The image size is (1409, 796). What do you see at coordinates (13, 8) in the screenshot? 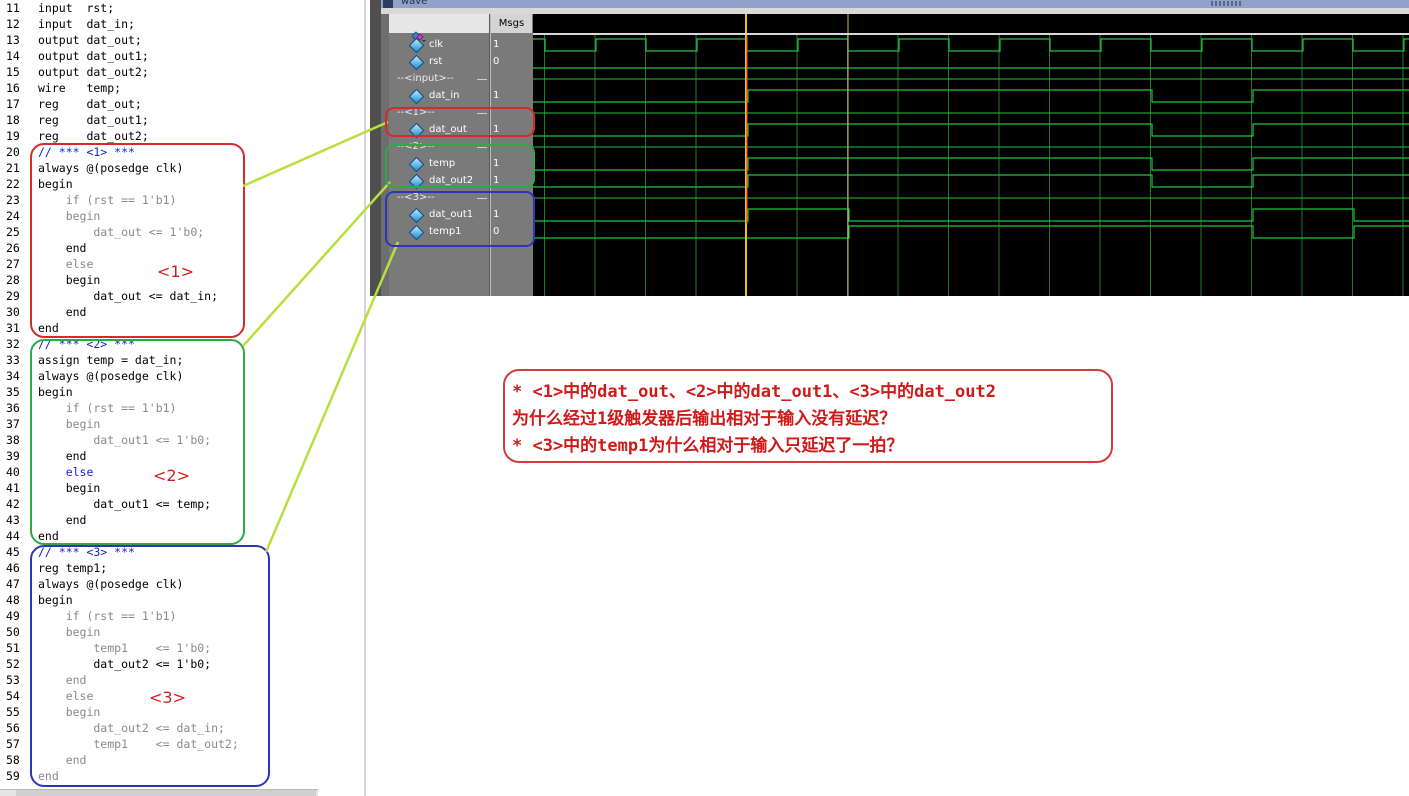
I see `line-number: 11` at bounding box center [13, 8].